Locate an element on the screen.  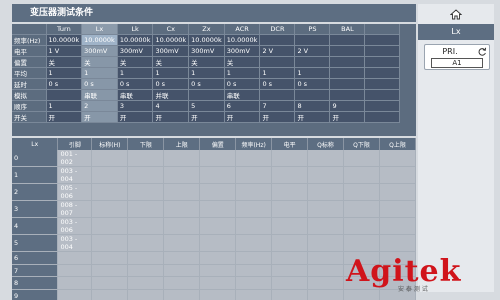
param-cell: 7 is located at coordinates (277, 106).